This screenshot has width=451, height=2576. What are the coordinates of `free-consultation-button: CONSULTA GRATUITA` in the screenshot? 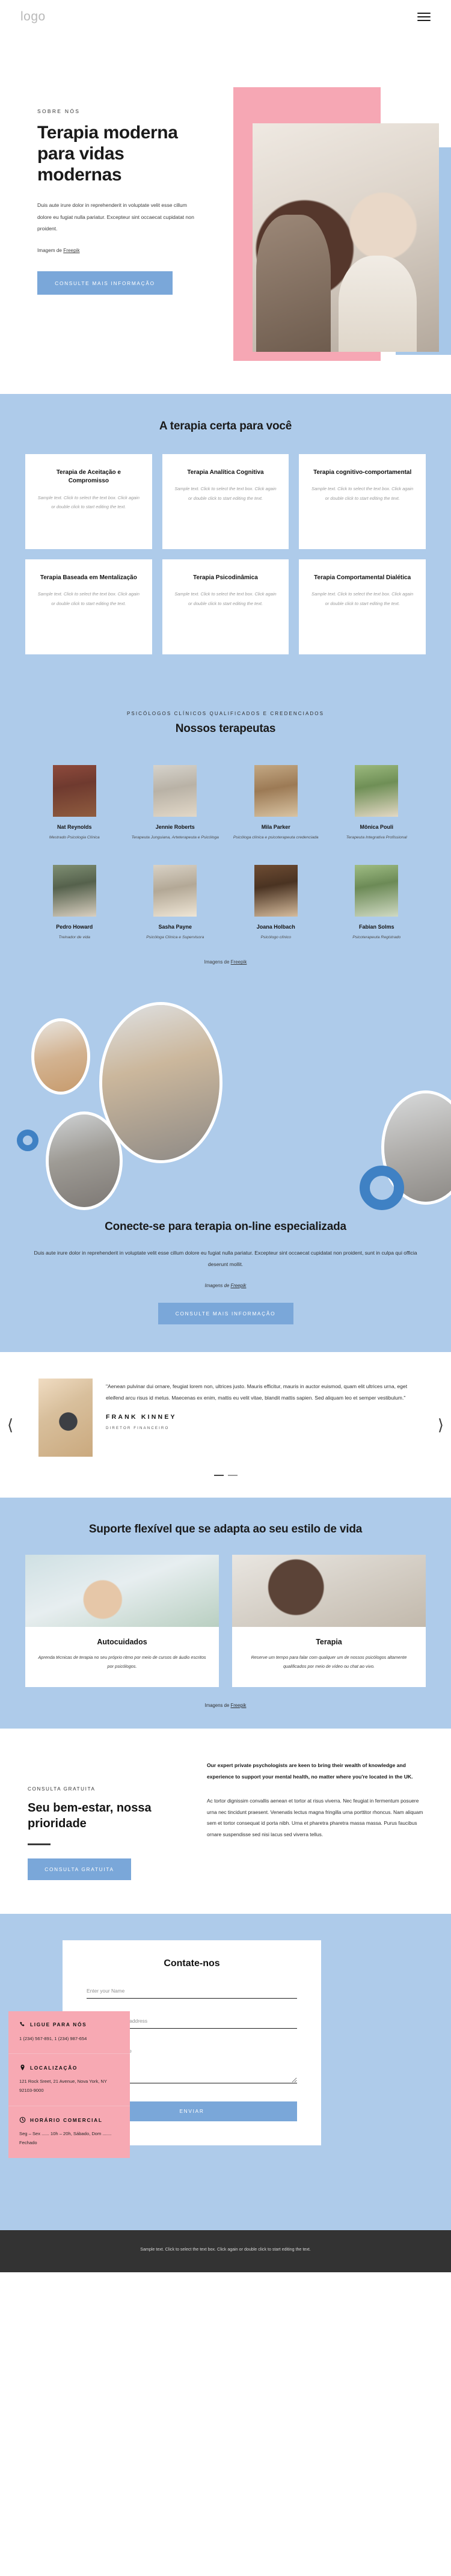 It's located at (80, 1869).